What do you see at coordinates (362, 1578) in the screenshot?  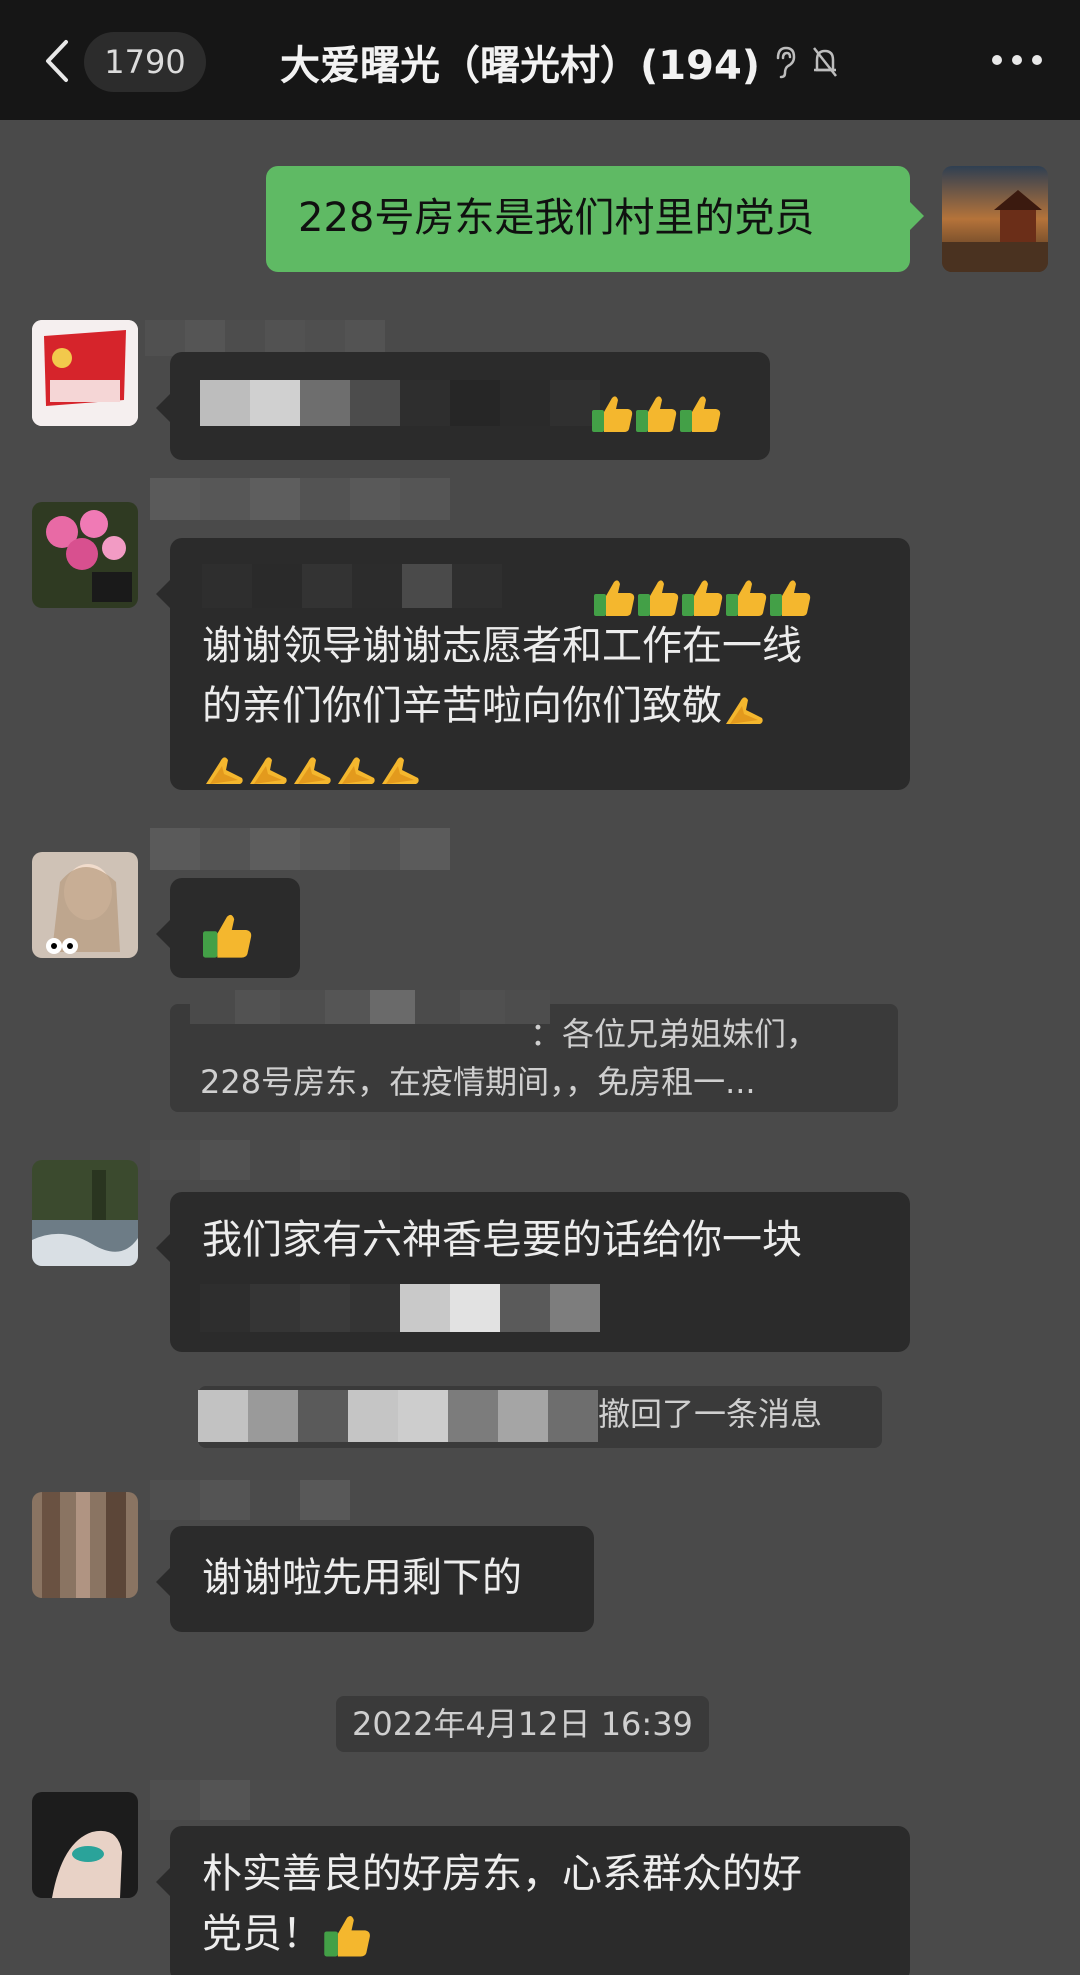 I see `message-text: 谢谢啦先用剩下的` at bounding box center [362, 1578].